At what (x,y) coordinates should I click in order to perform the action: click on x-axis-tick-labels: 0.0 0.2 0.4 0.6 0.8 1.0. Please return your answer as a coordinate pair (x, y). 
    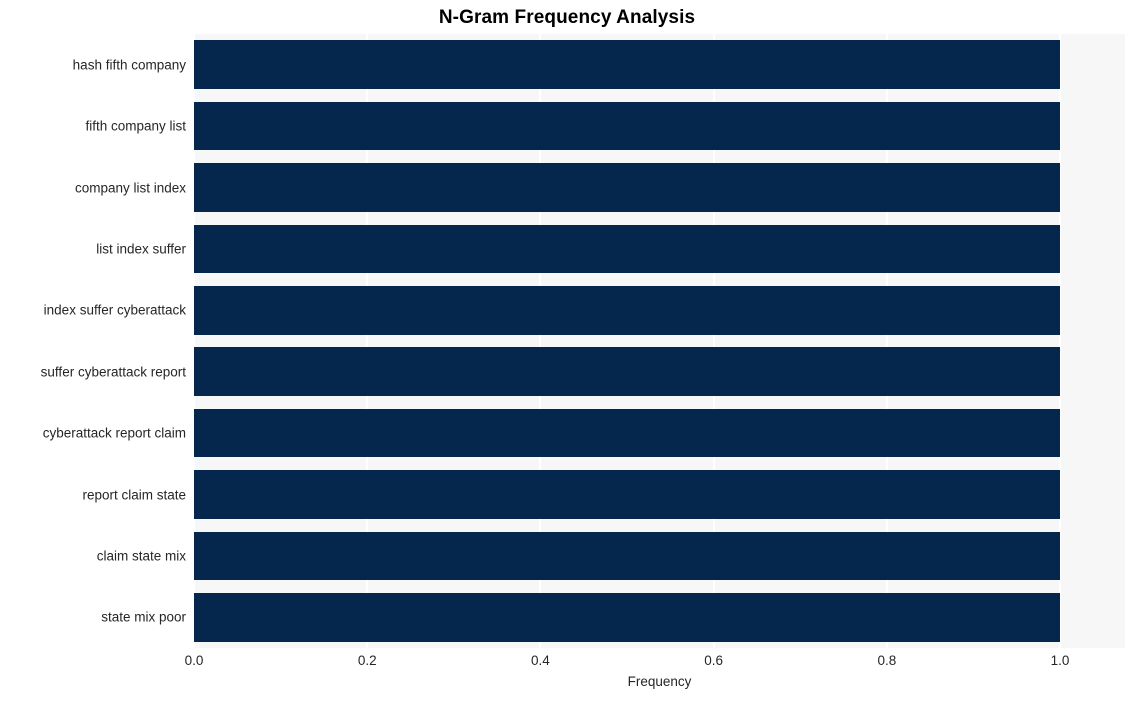
    Looking at the image, I should click on (655, 661).